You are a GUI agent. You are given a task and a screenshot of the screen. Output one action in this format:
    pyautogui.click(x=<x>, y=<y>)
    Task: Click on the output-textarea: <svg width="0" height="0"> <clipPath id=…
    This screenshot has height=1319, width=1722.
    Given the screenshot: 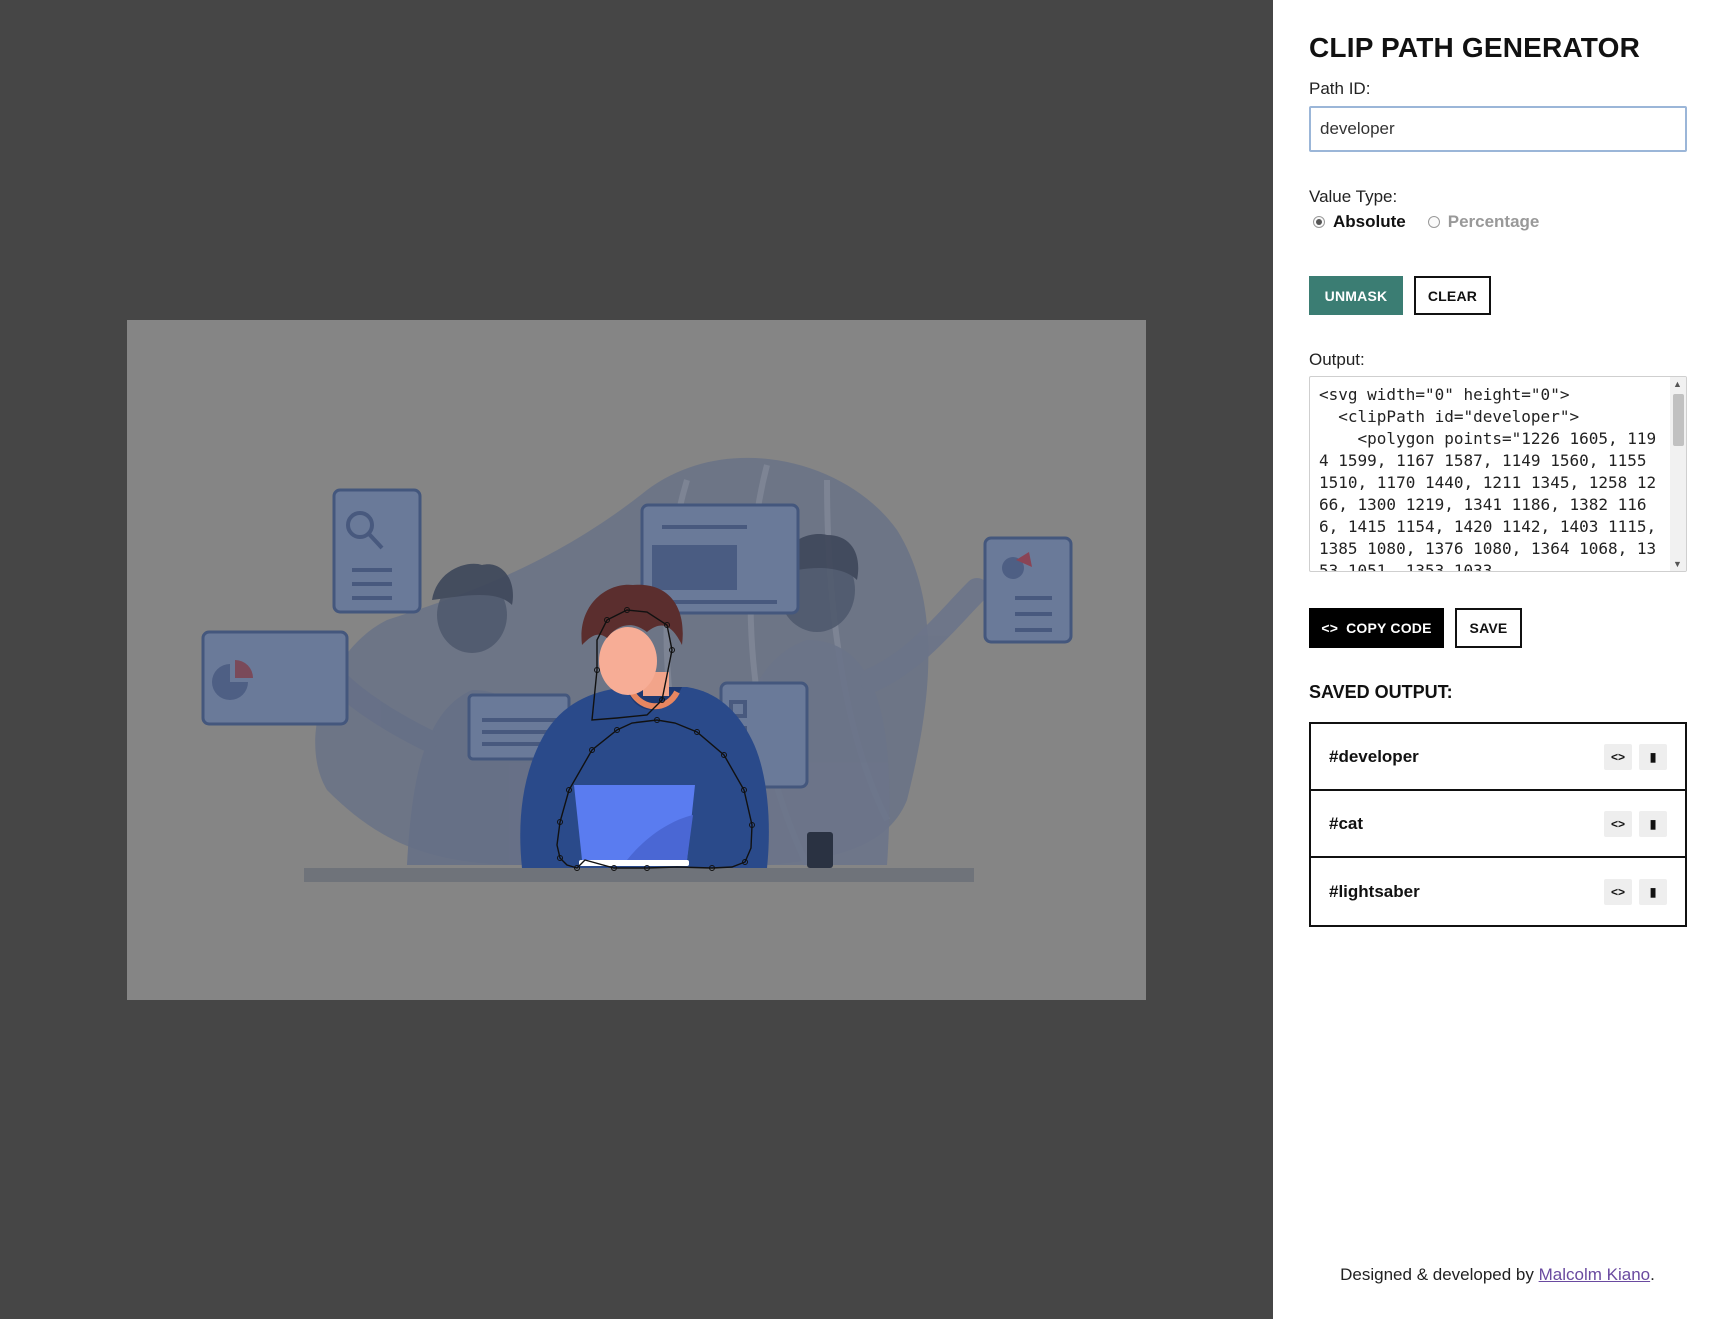 What is the action you would take?
    pyautogui.click(x=1498, y=474)
    